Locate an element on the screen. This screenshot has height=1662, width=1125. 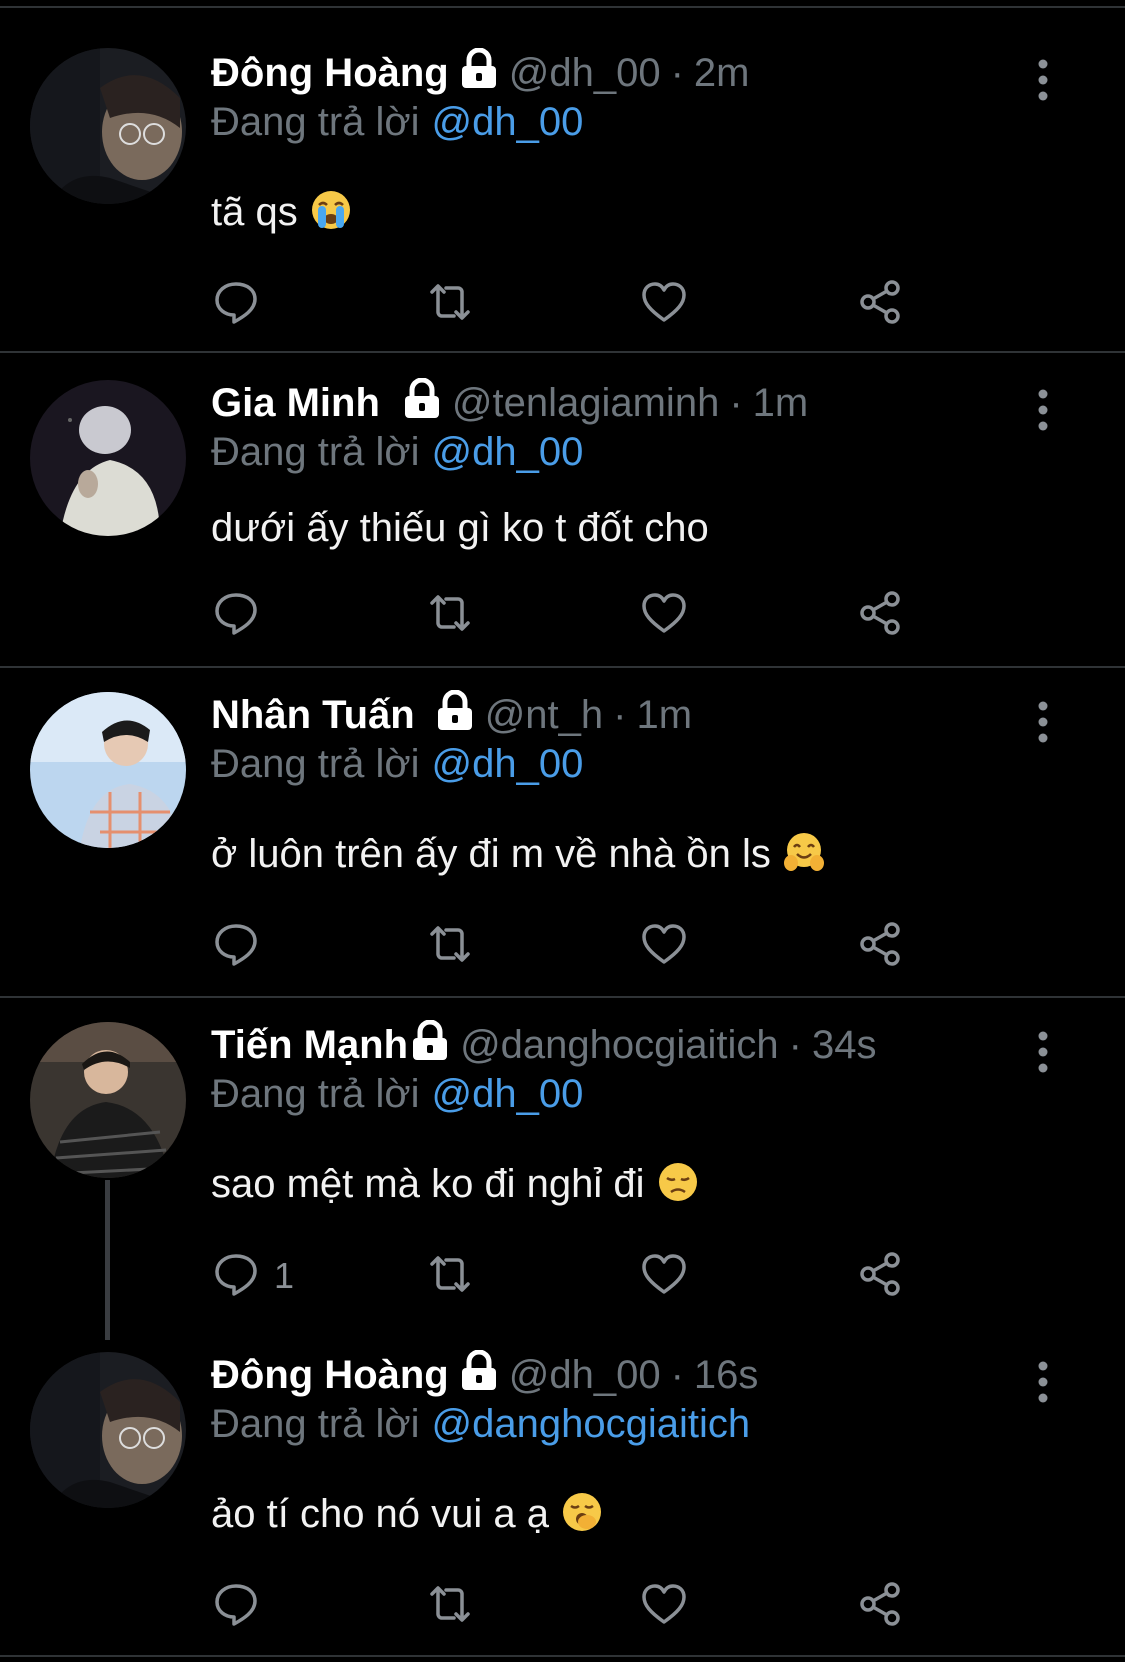
handle: @danghocgiaitich is located at coordinates (619, 1045).